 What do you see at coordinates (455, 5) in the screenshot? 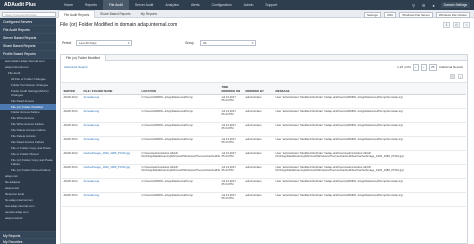
I see `domain-settings-button: Domain Settings` at bounding box center [455, 5].